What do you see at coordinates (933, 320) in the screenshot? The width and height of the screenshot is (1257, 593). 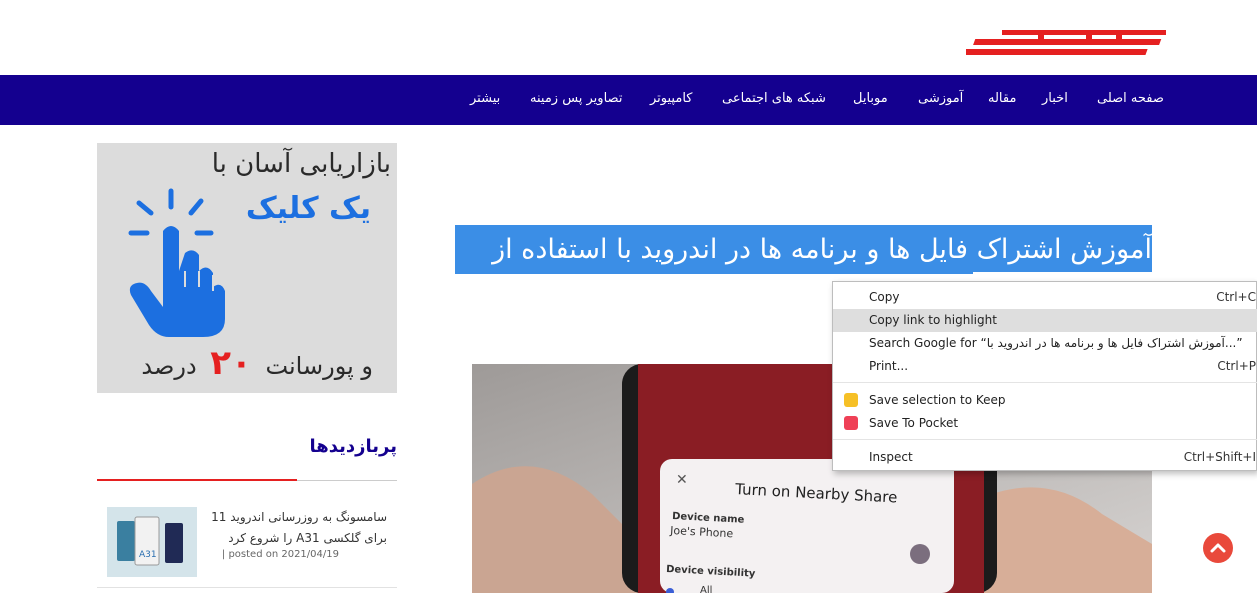 I see `menu-item-label: Copy link to highlight` at bounding box center [933, 320].